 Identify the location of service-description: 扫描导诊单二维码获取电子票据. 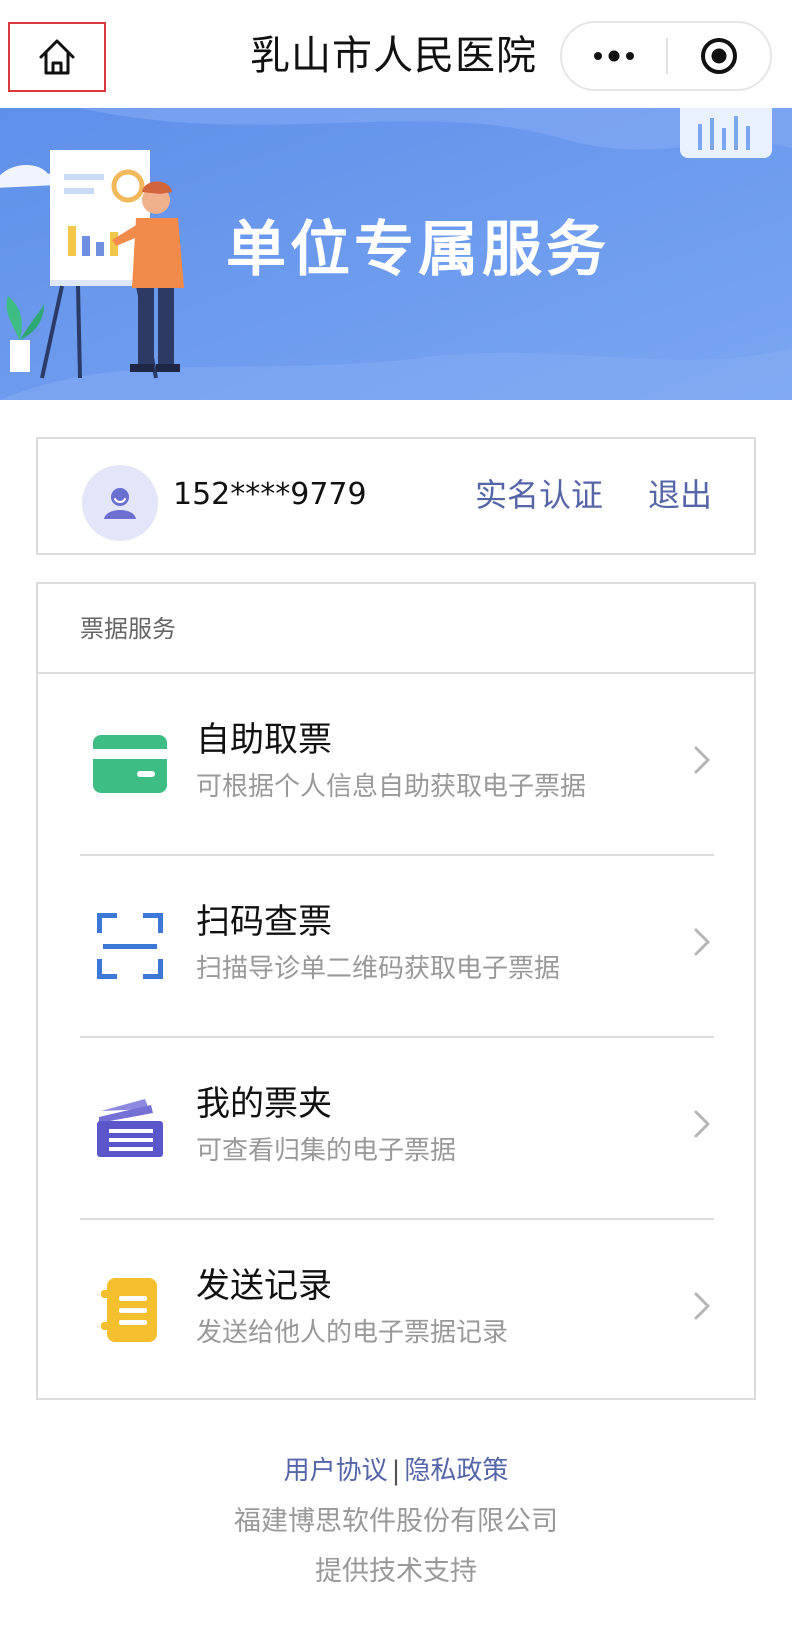
(378, 969).